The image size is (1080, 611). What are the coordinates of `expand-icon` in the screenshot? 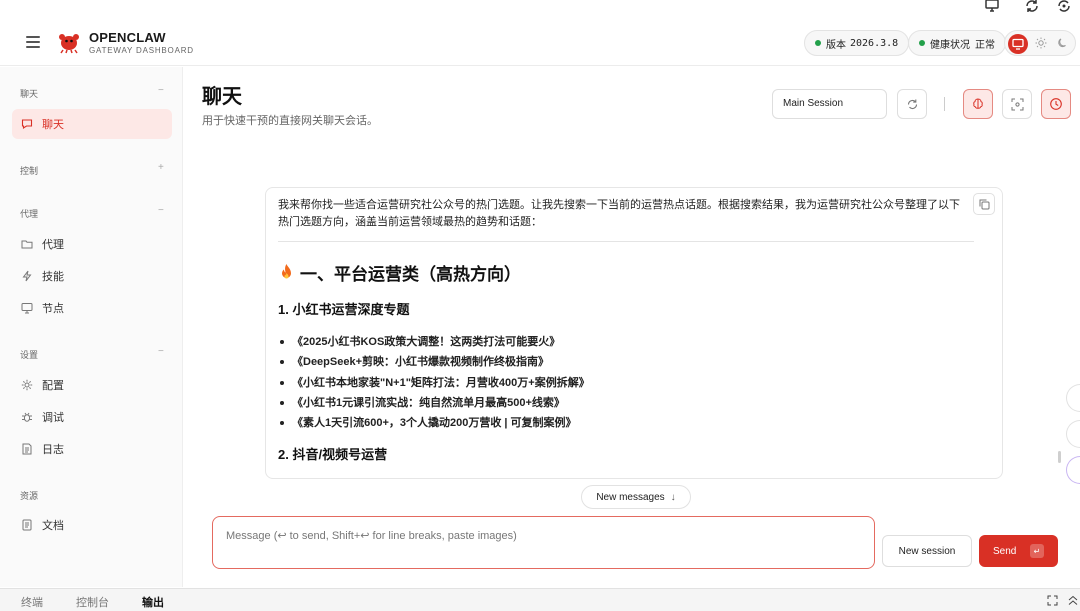 It's located at (1052, 600).